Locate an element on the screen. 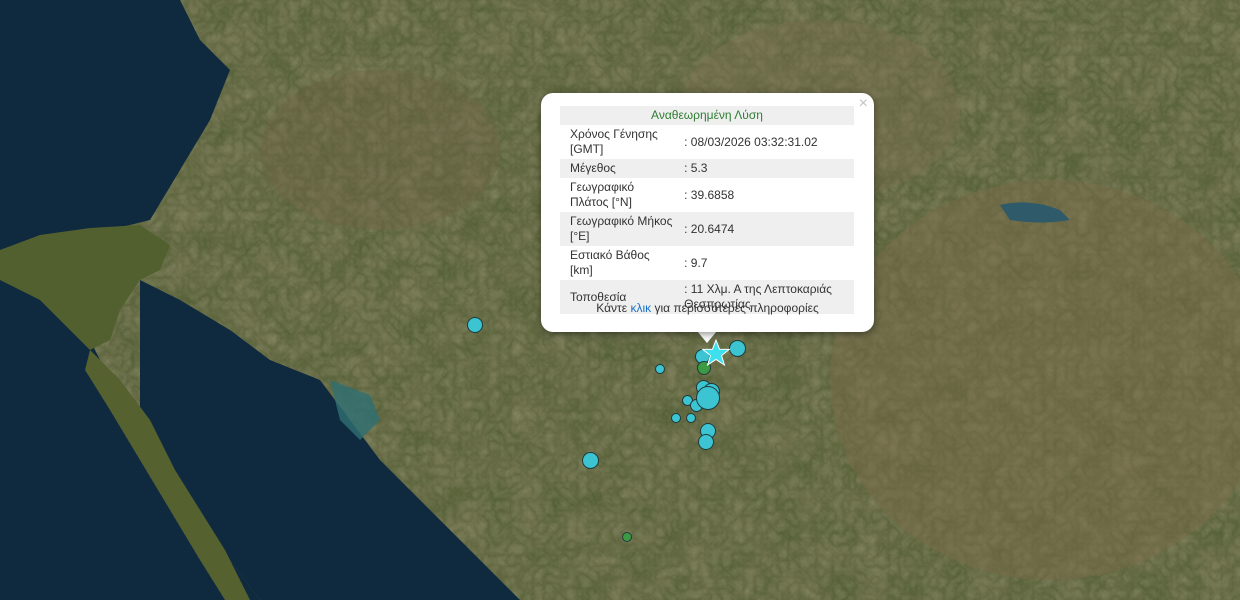 The width and height of the screenshot is (1240, 600). popup-title-row: Αναθεωρημένη Λύση is located at coordinates (707, 115).